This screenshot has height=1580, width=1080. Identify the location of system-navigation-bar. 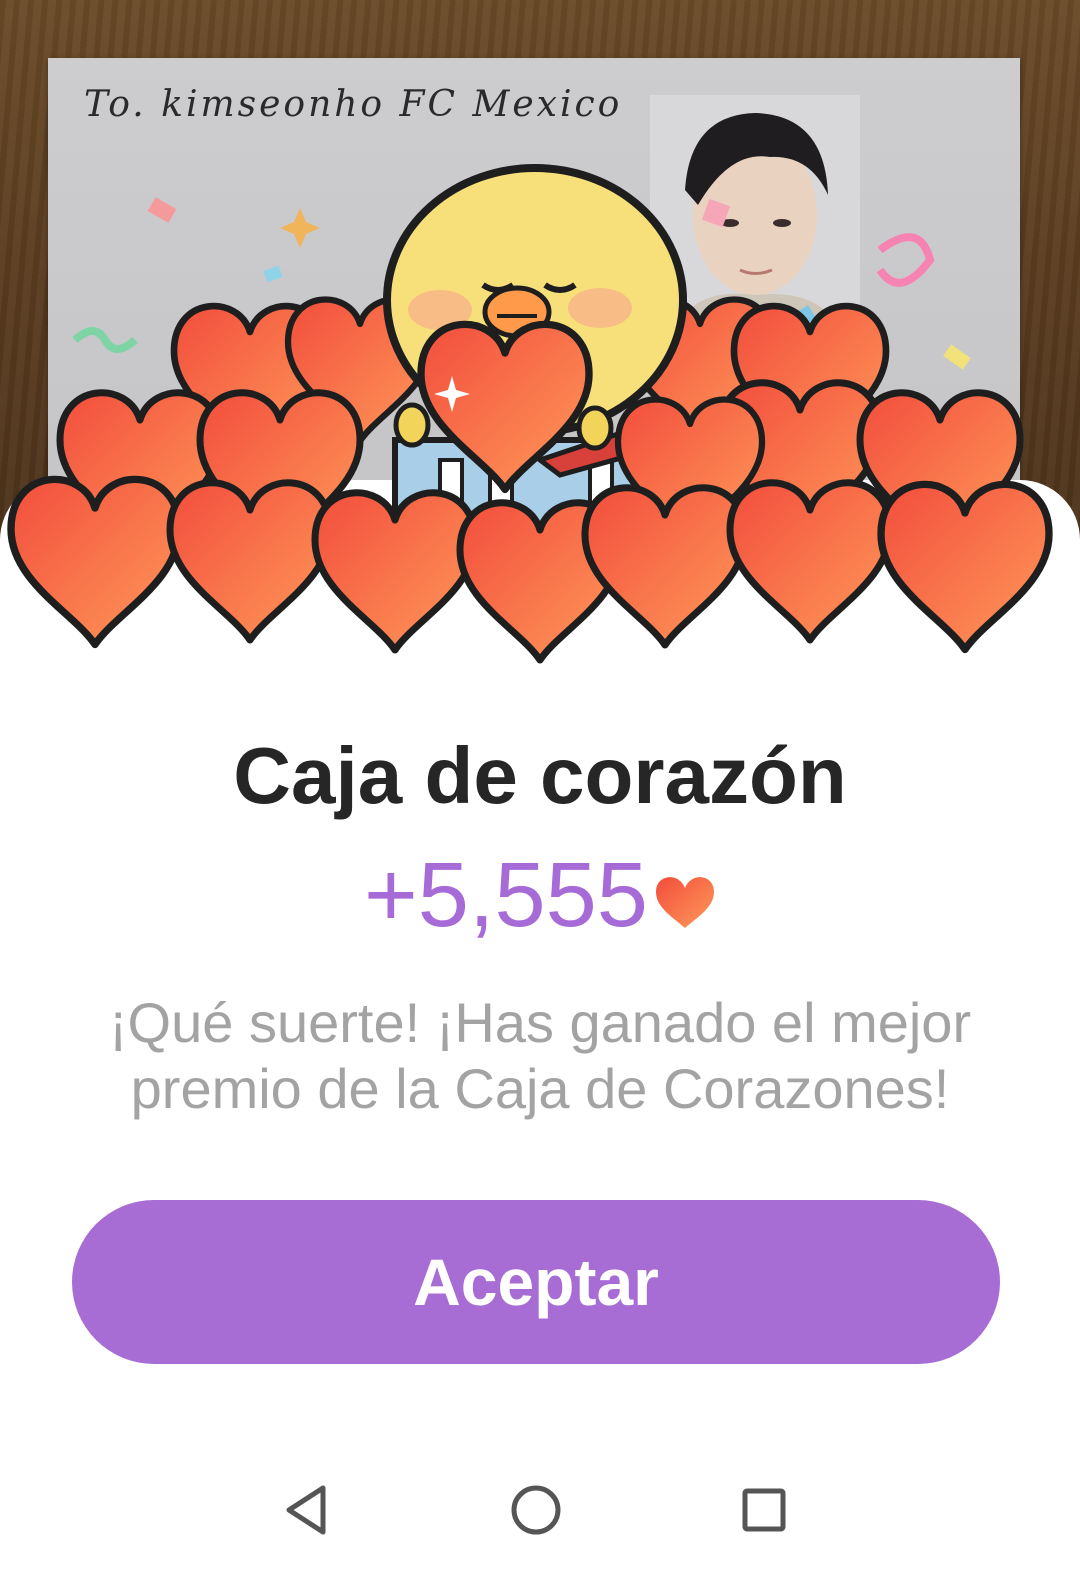
(540, 1510).